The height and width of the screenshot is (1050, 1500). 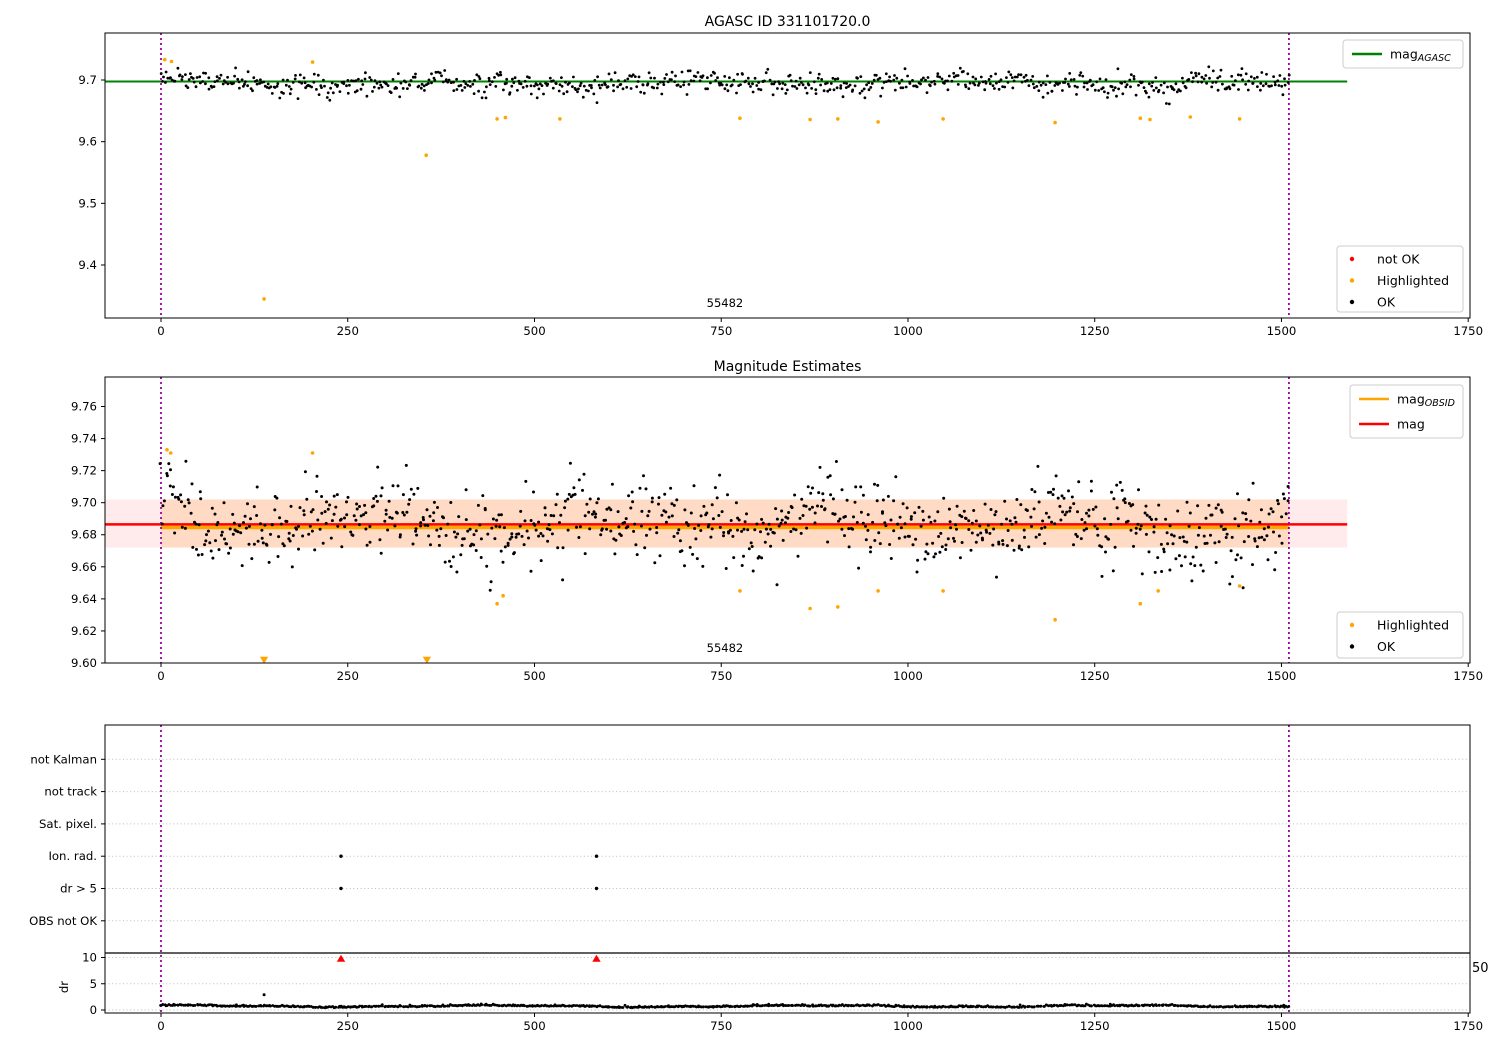 What do you see at coordinates (1095, 676) in the screenshot?
I see `x-tick-label: 1250` at bounding box center [1095, 676].